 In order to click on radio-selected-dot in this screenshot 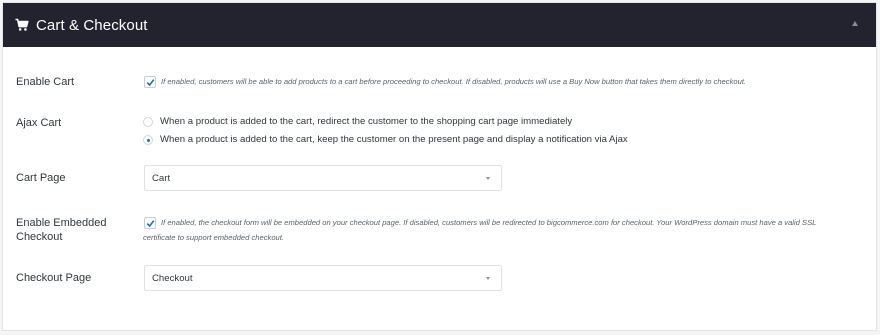, I will do `click(148, 140)`.